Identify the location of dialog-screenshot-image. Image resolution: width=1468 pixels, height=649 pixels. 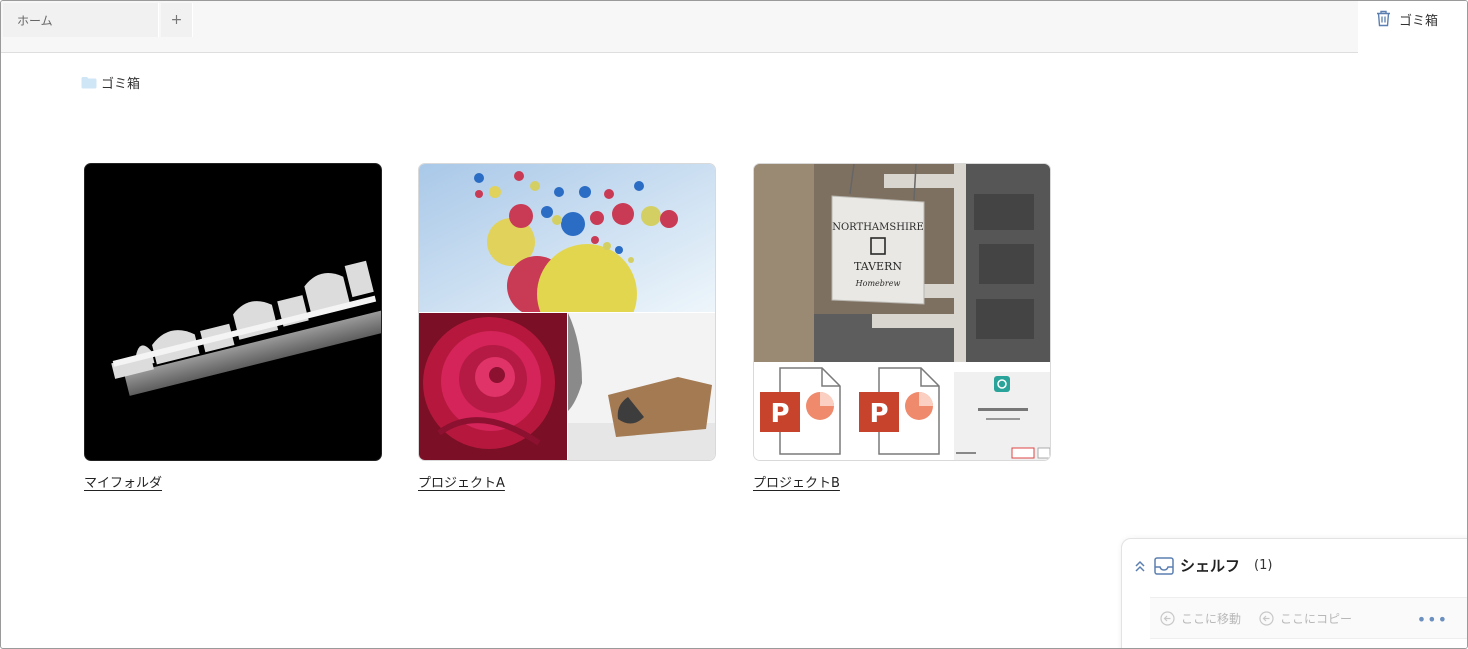
(1002, 416).